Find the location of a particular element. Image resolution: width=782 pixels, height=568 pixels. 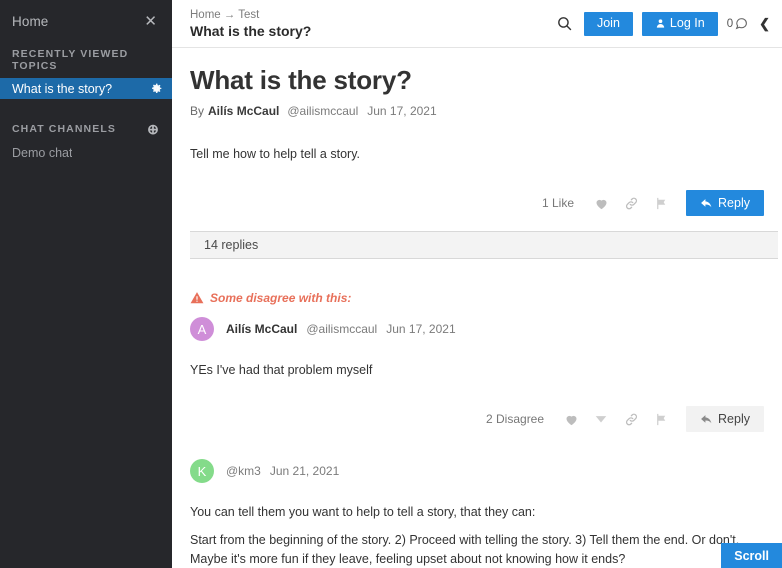

topic-paragraph: Tell me how to help tell a story. is located at coordinates (275, 154).